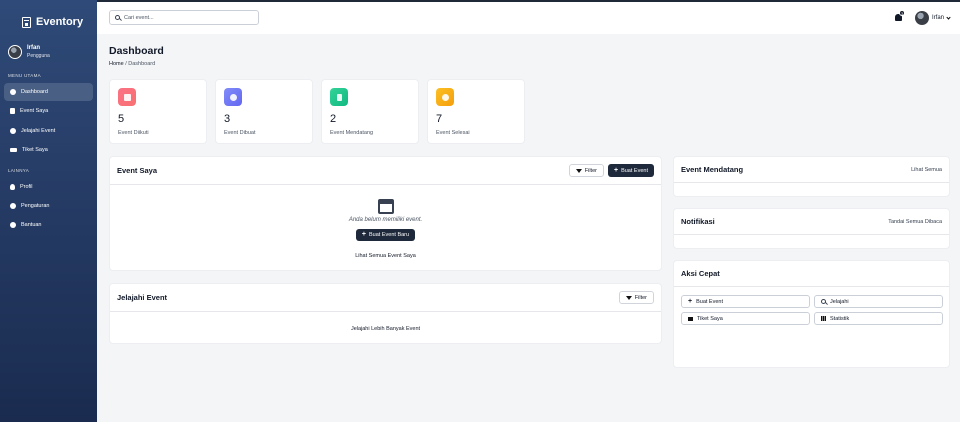  Describe the element at coordinates (127, 97) in the screenshot. I see `calendar-check-icon` at that location.